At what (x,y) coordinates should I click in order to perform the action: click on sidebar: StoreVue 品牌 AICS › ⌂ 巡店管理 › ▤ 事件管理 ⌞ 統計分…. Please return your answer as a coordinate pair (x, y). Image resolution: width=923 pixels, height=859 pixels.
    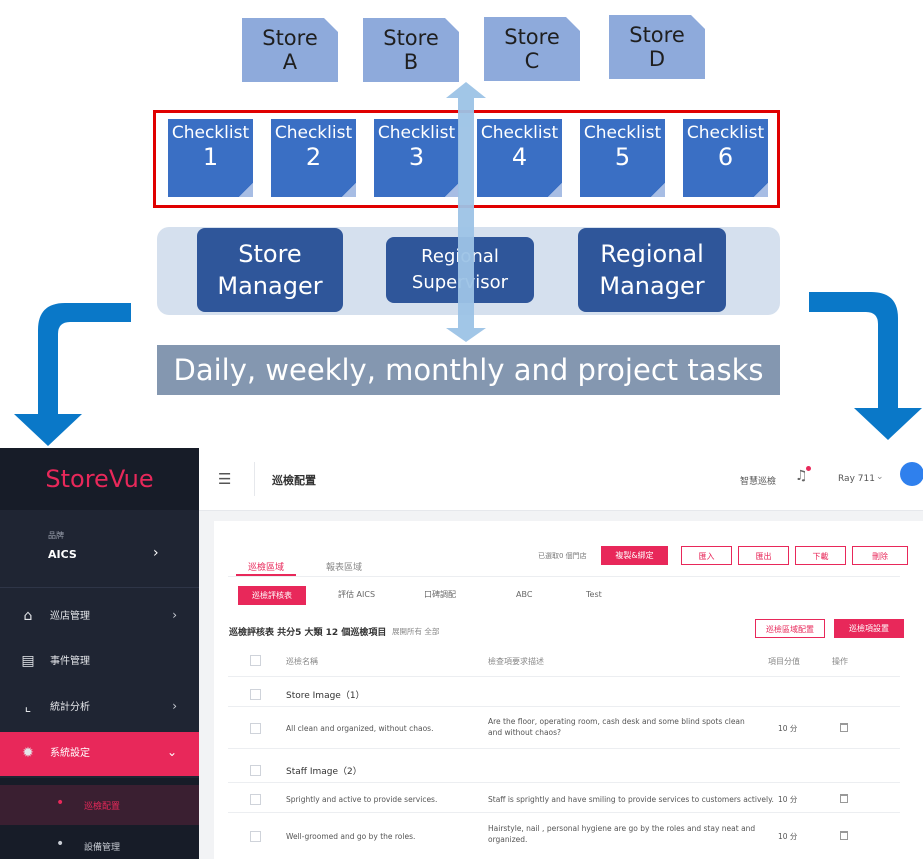
    Looking at the image, I should click on (99, 653).